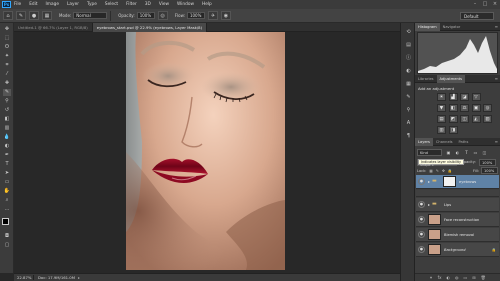 The height and width of the screenshot is (281, 500). What do you see at coordinates (7, 110) in the screenshot?
I see `history-brush-tool-icon: ↺` at bounding box center [7, 110].